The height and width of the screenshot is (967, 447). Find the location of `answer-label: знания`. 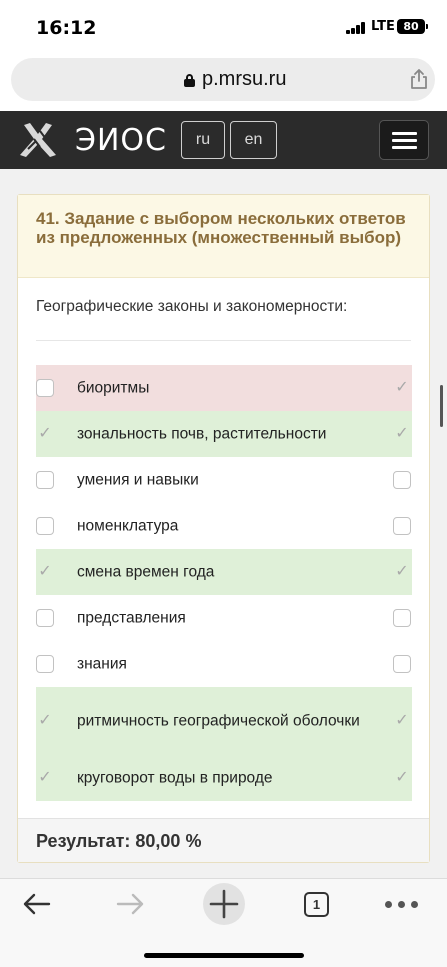

answer-label: знания is located at coordinates (102, 664).